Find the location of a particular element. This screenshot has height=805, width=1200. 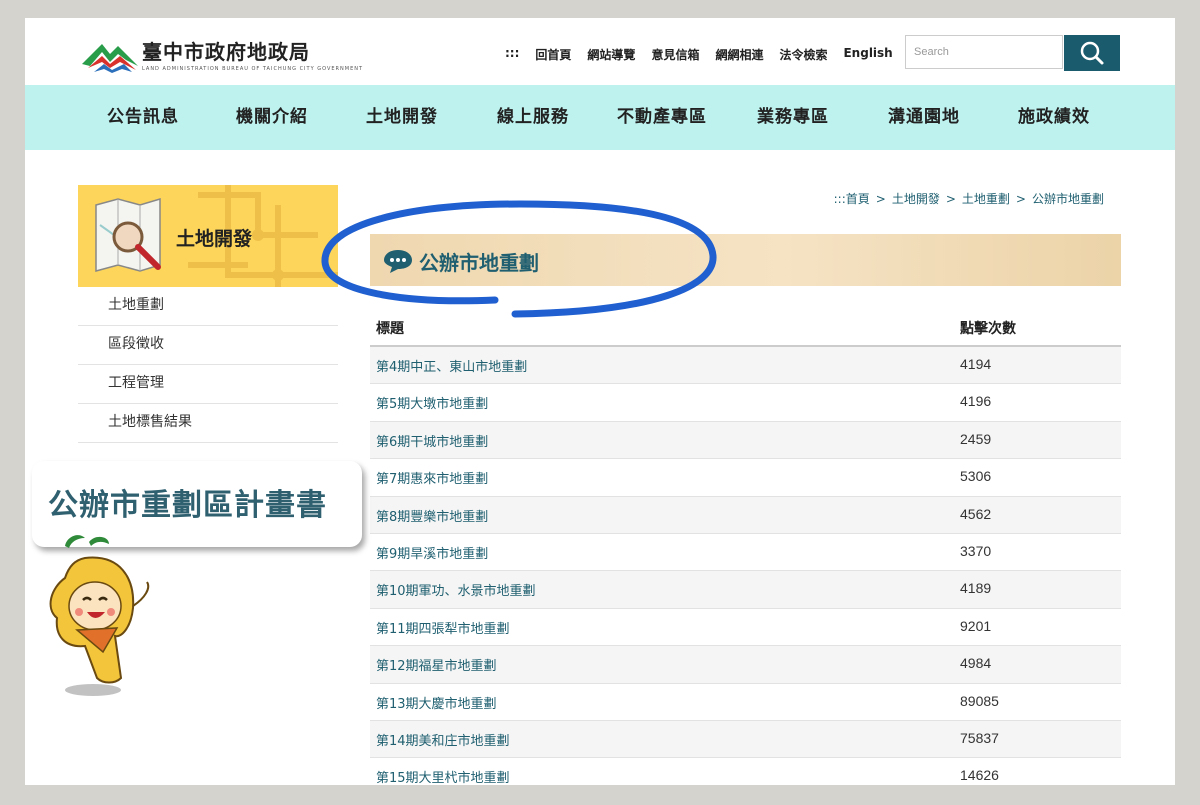

table-row: 第4期中正、東山市地重劃 4194 is located at coordinates (745, 366).